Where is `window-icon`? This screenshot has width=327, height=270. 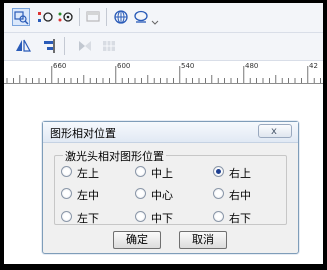 window-icon is located at coordinates (94, 17).